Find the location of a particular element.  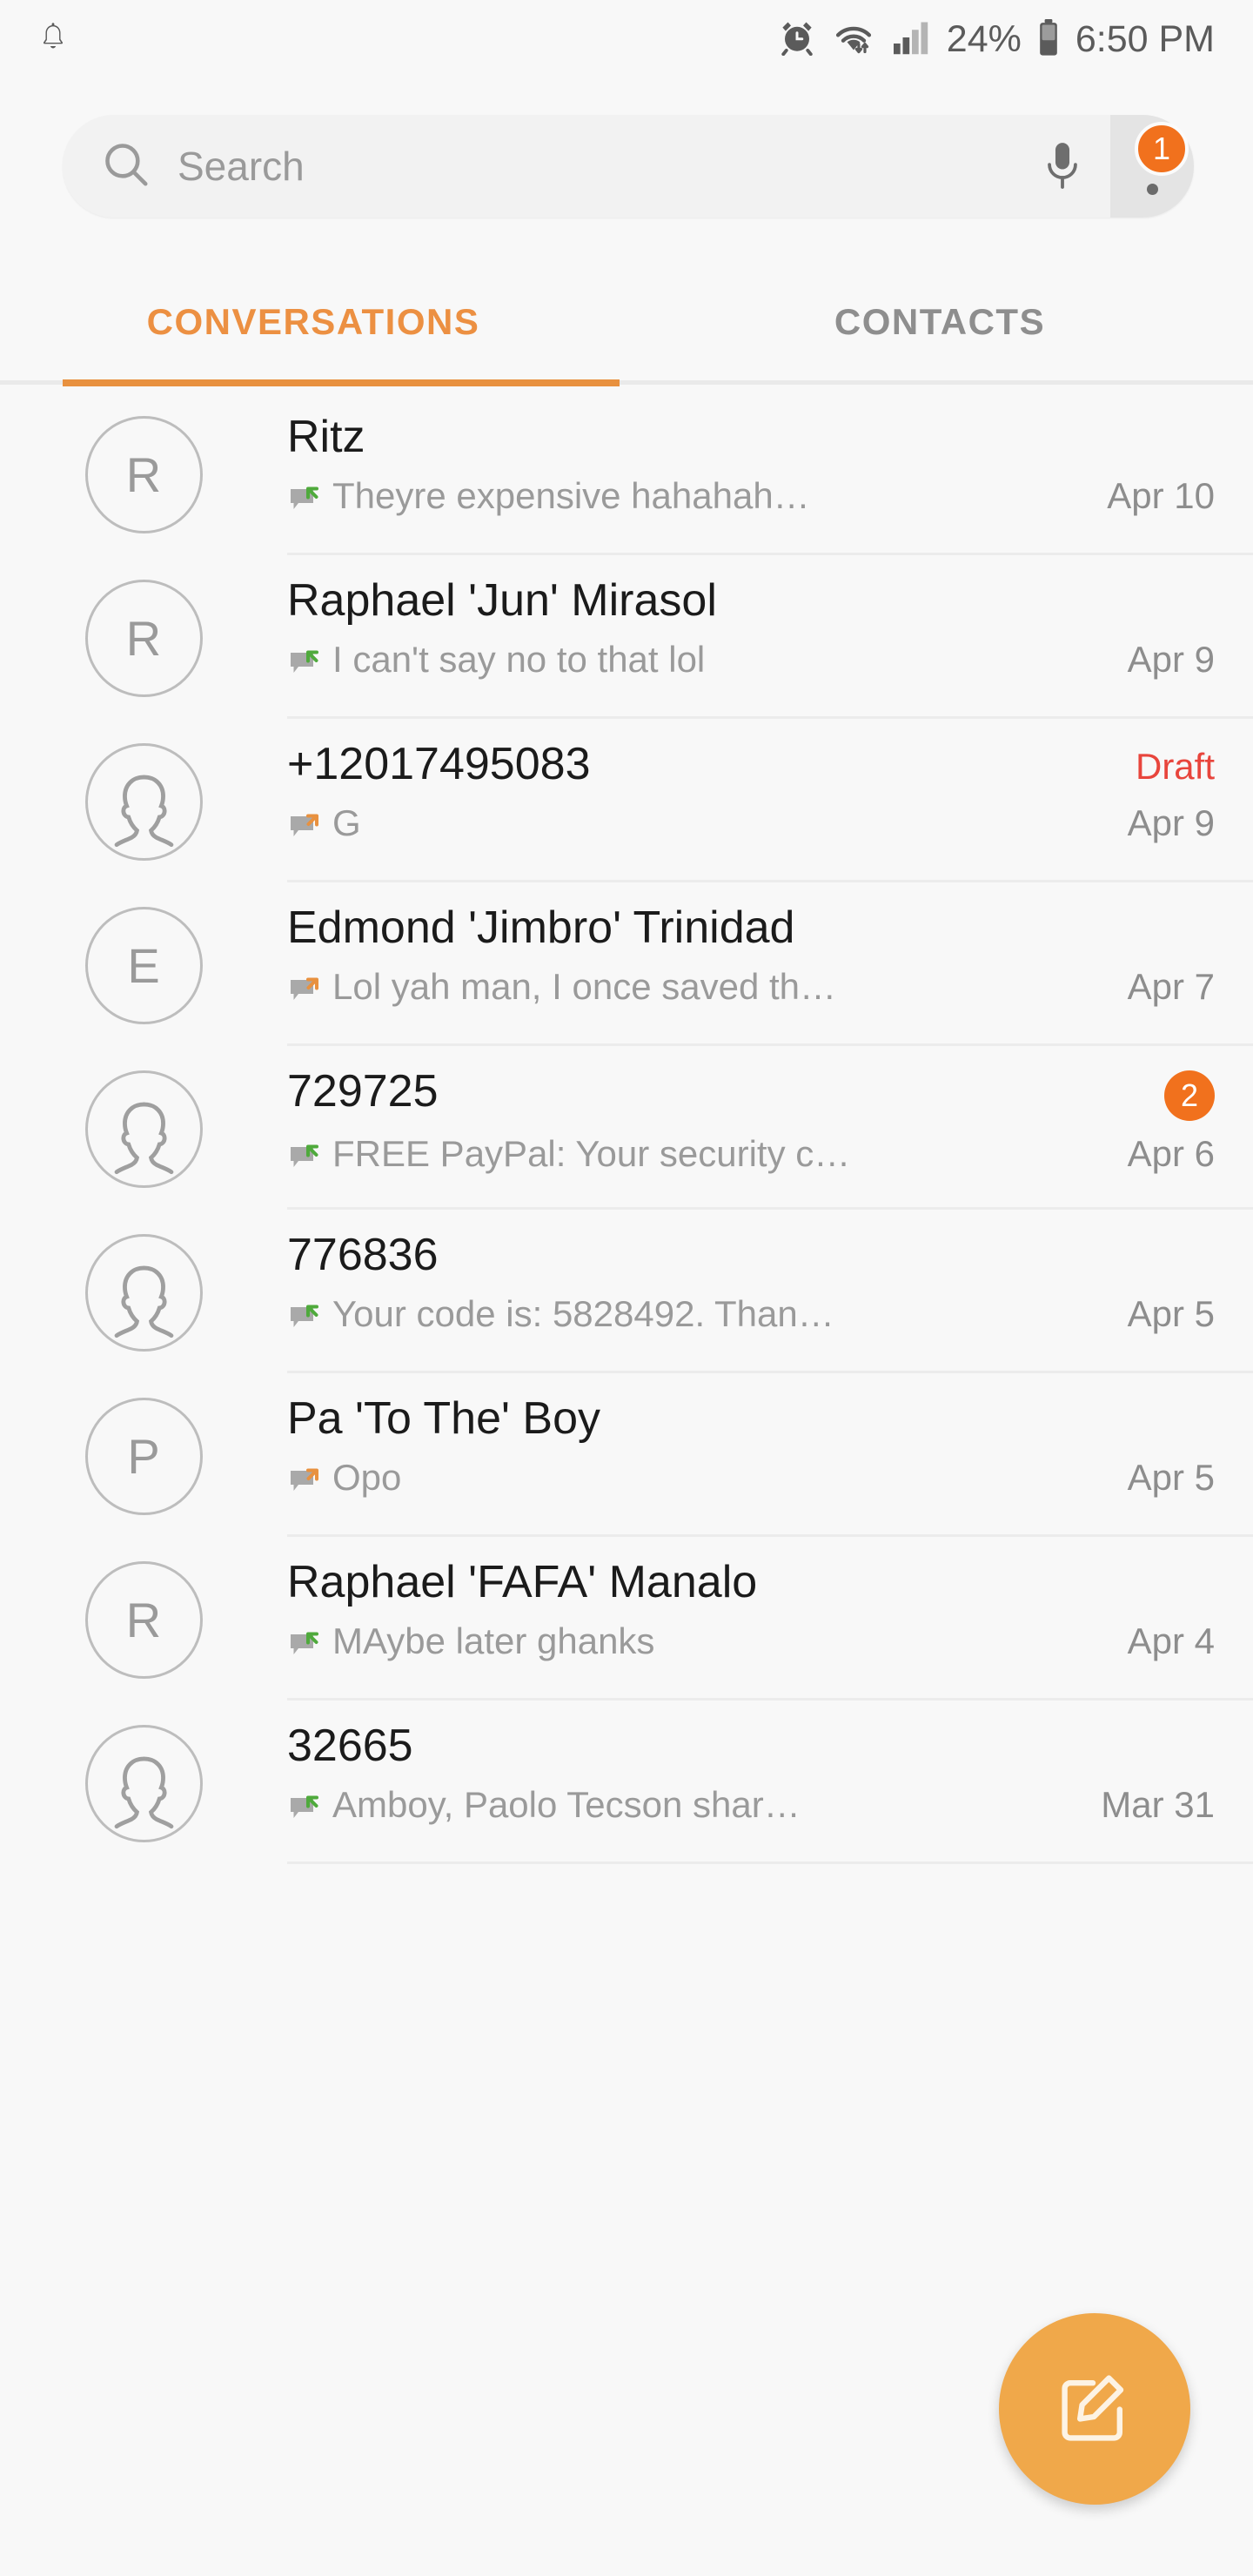

conversation-row: 32665 Amboy, Paolo Tecson shar… Mar 31 is located at coordinates (626, 1782).